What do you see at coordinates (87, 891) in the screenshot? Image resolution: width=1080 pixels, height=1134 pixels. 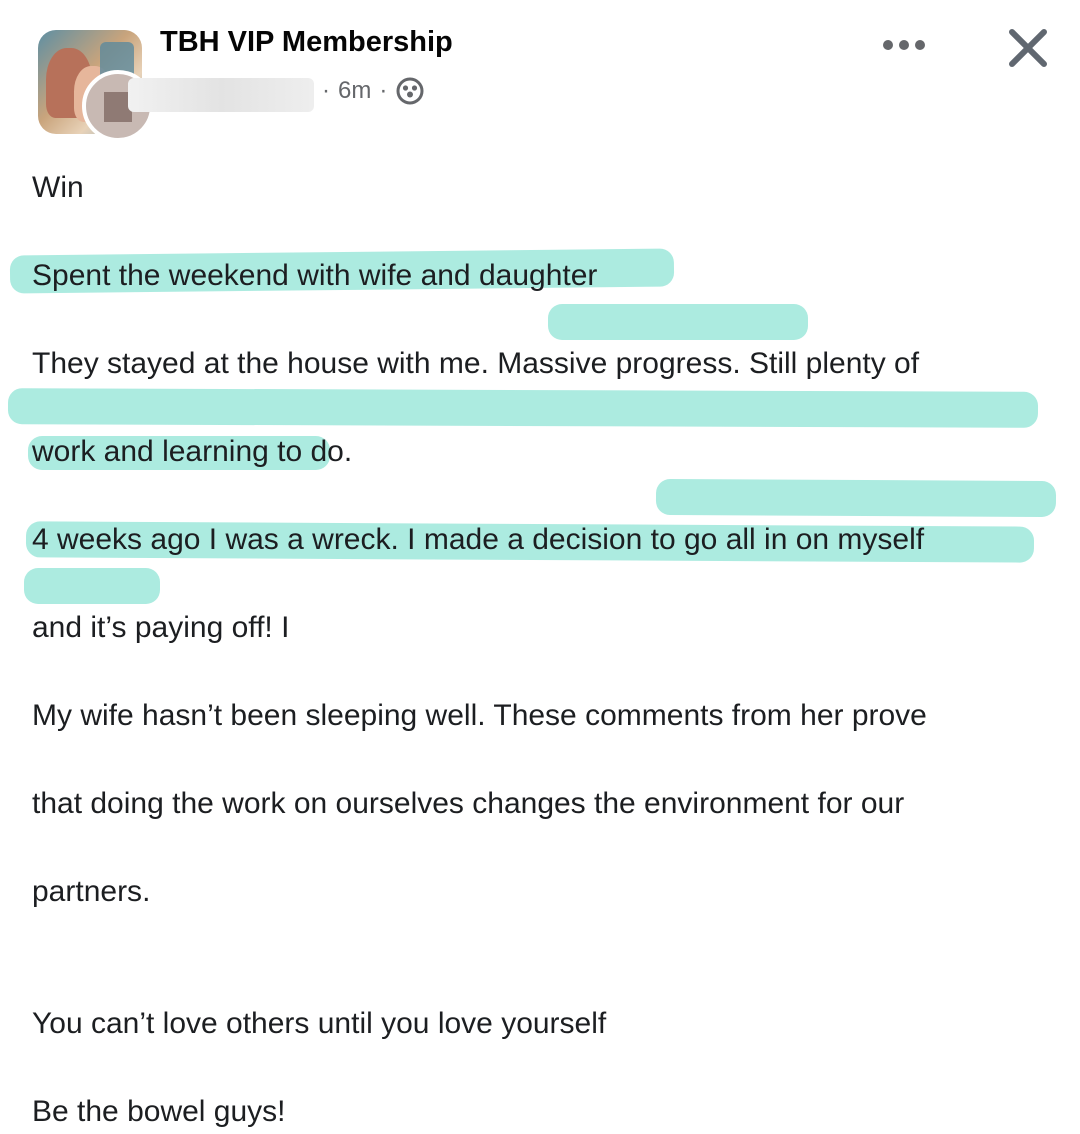 I see `post-text-highlighted: partners` at bounding box center [87, 891].